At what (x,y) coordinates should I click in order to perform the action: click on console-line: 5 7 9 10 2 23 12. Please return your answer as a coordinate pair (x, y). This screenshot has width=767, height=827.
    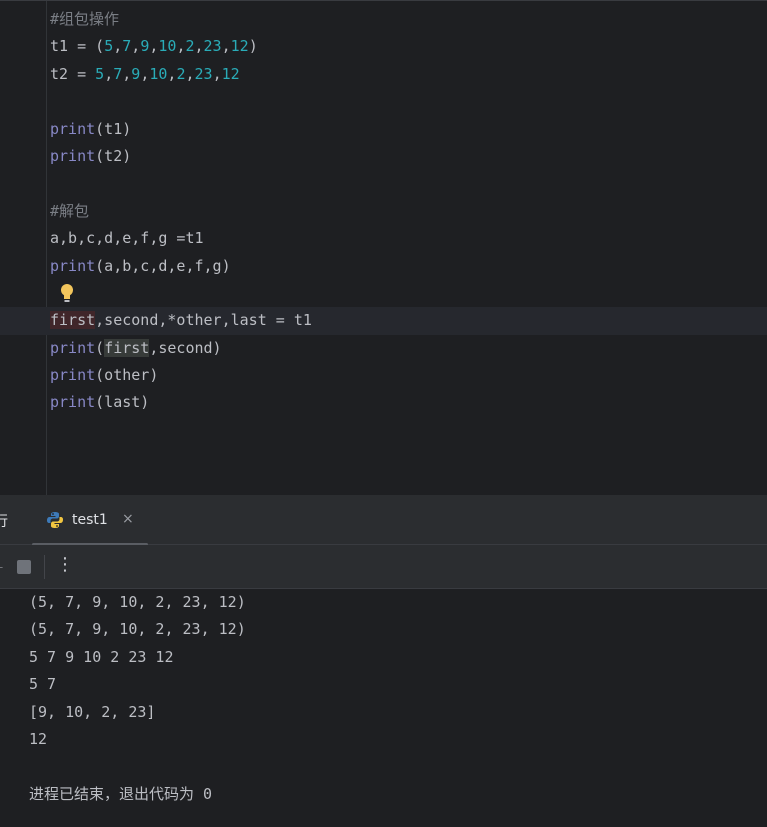
    Looking at the image, I should click on (101, 656).